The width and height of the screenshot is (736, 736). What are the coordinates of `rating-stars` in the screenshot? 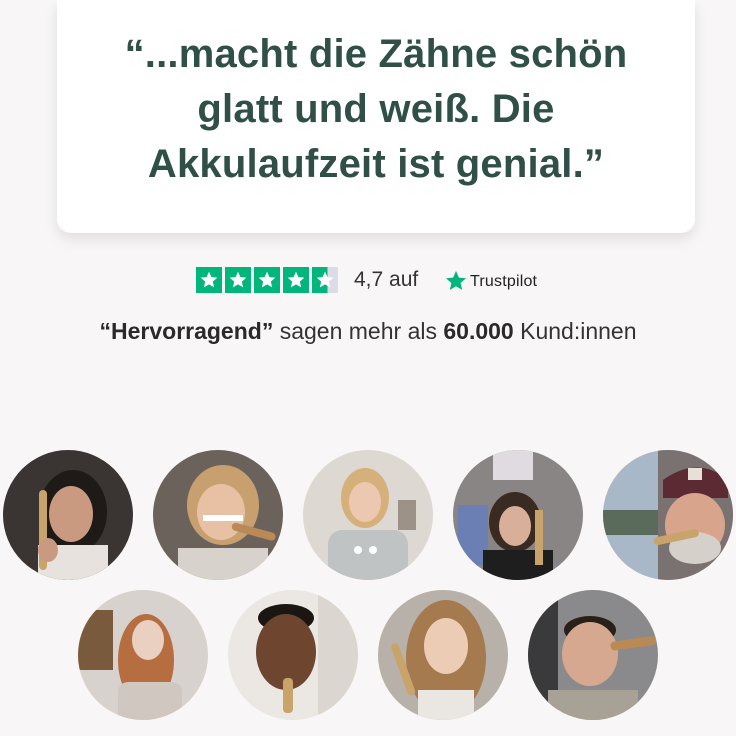 It's located at (267, 280).